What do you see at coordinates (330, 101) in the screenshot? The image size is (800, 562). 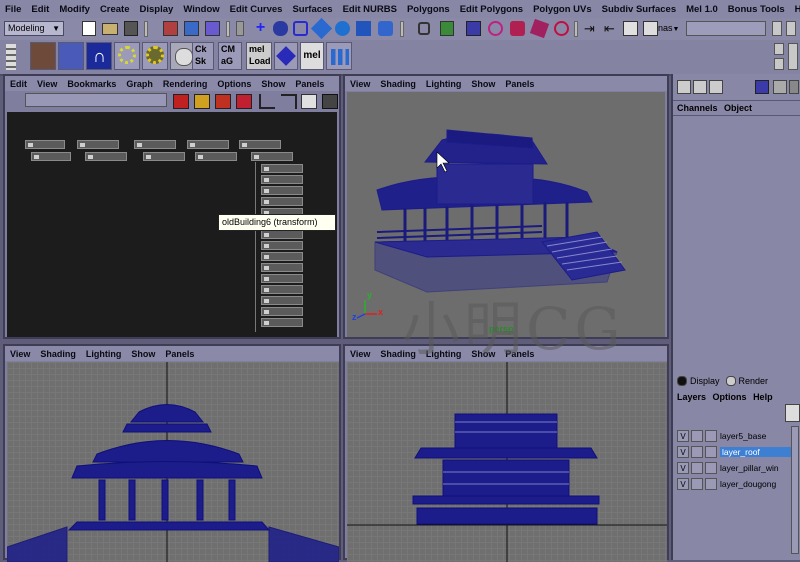 I see `hypergraph-camera-icon` at bounding box center [330, 101].